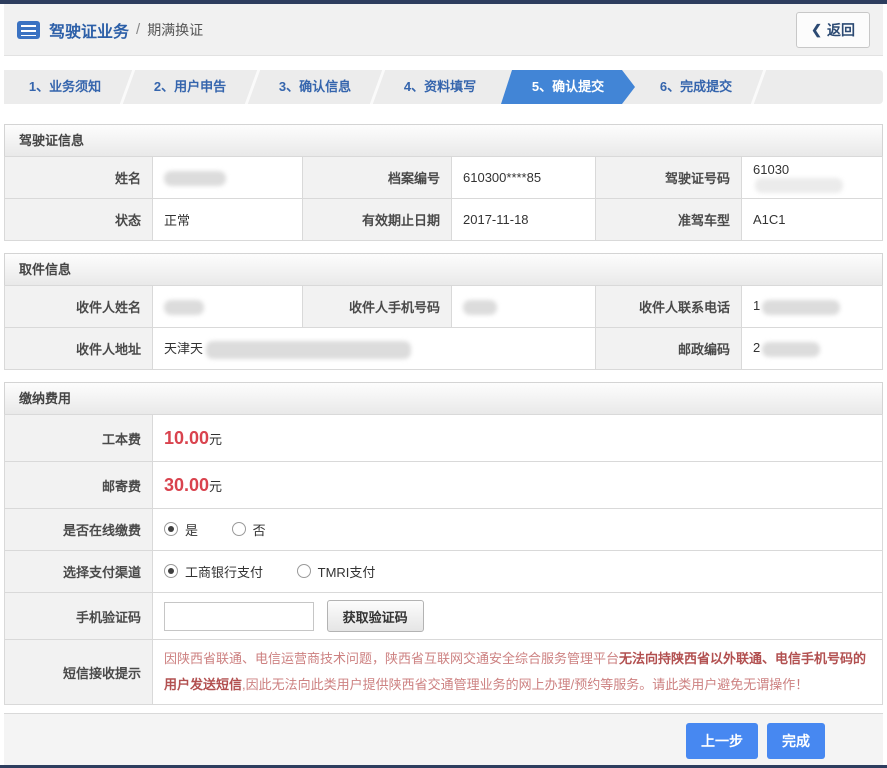  What do you see at coordinates (443, 140) in the screenshot?
I see `license-section-title: 驾驶证信息` at bounding box center [443, 140].